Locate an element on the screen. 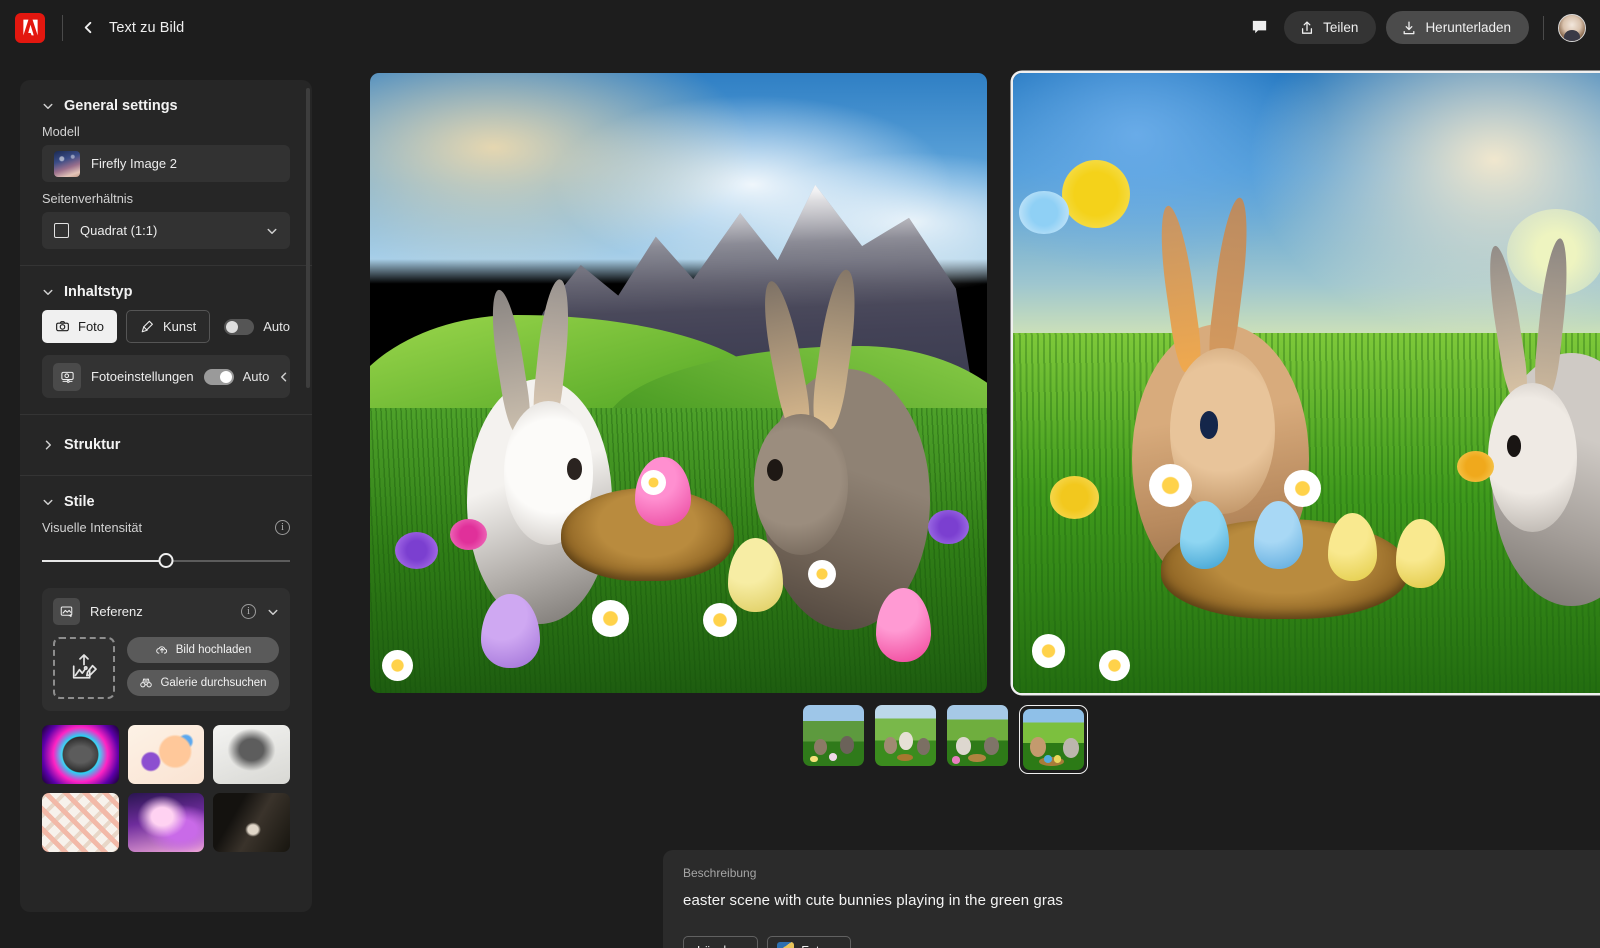  close-icon: × is located at coordinates (837, 946).